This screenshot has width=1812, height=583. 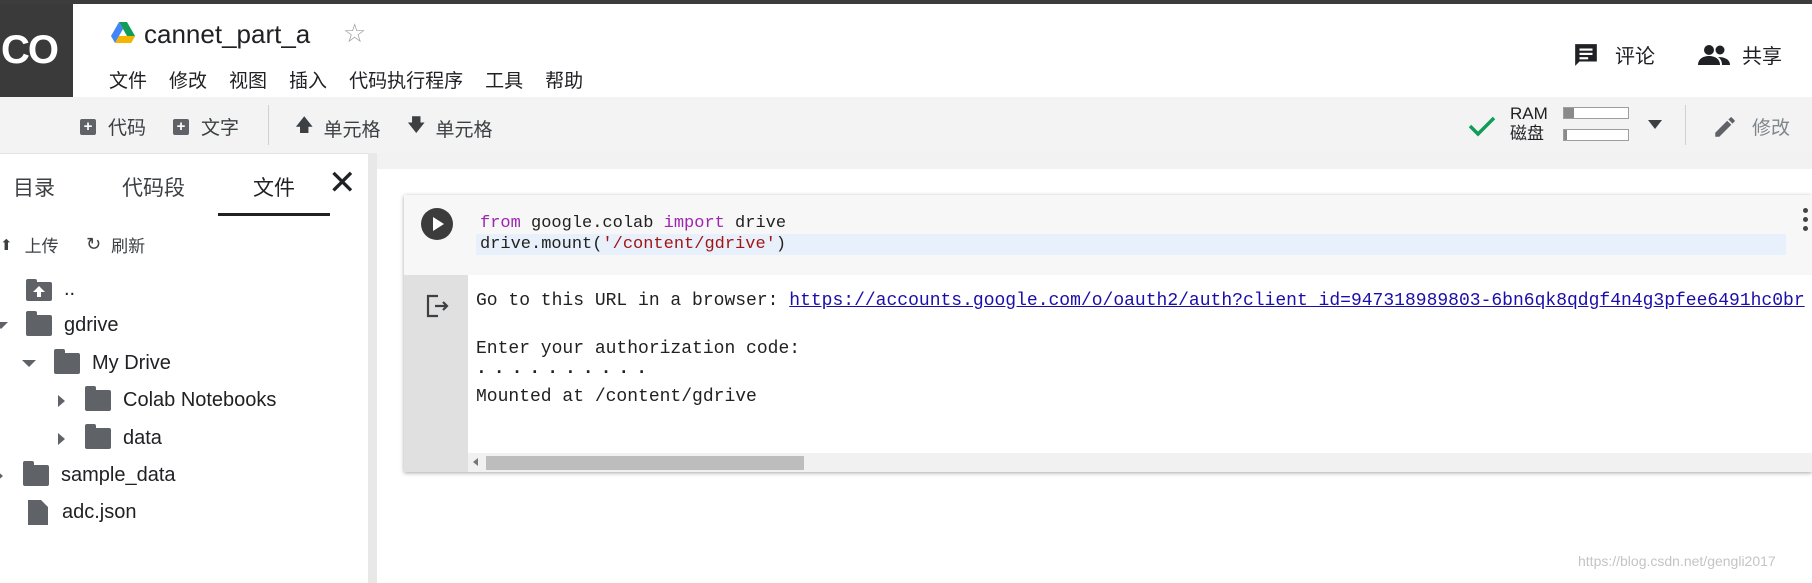 I want to click on move-cell-down-button: 🡇 单元格, so click(x=450, y=128).